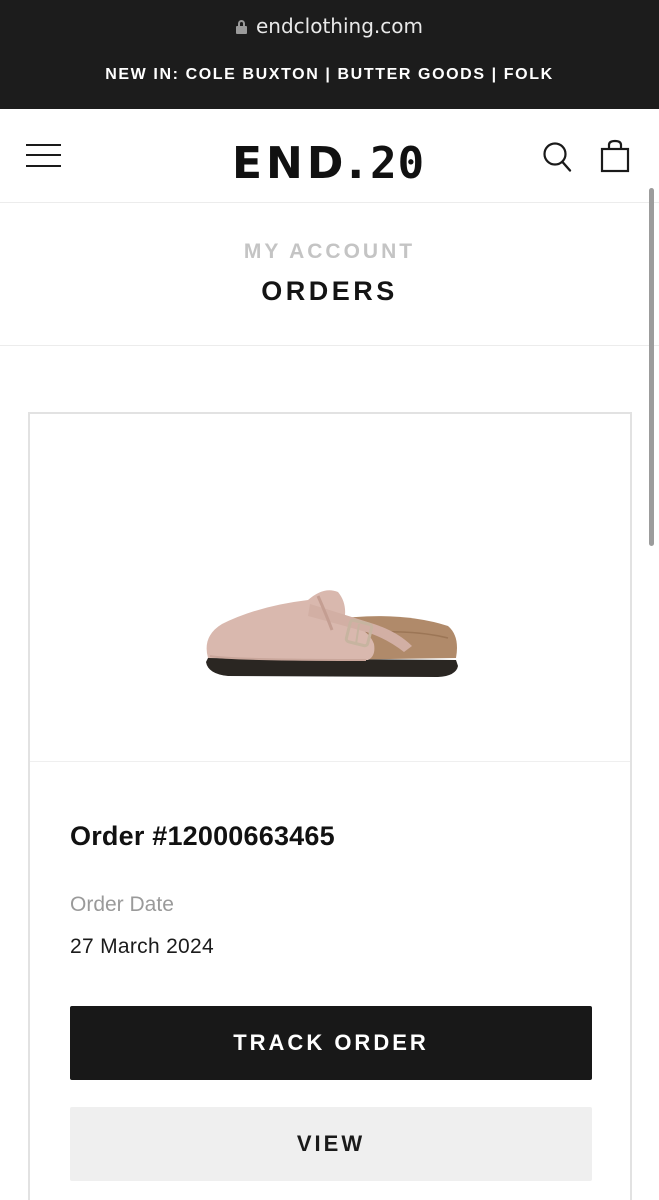 The image size is (659, 1200). I want to click on view-order-button: VIEW, so click(331, 1144).